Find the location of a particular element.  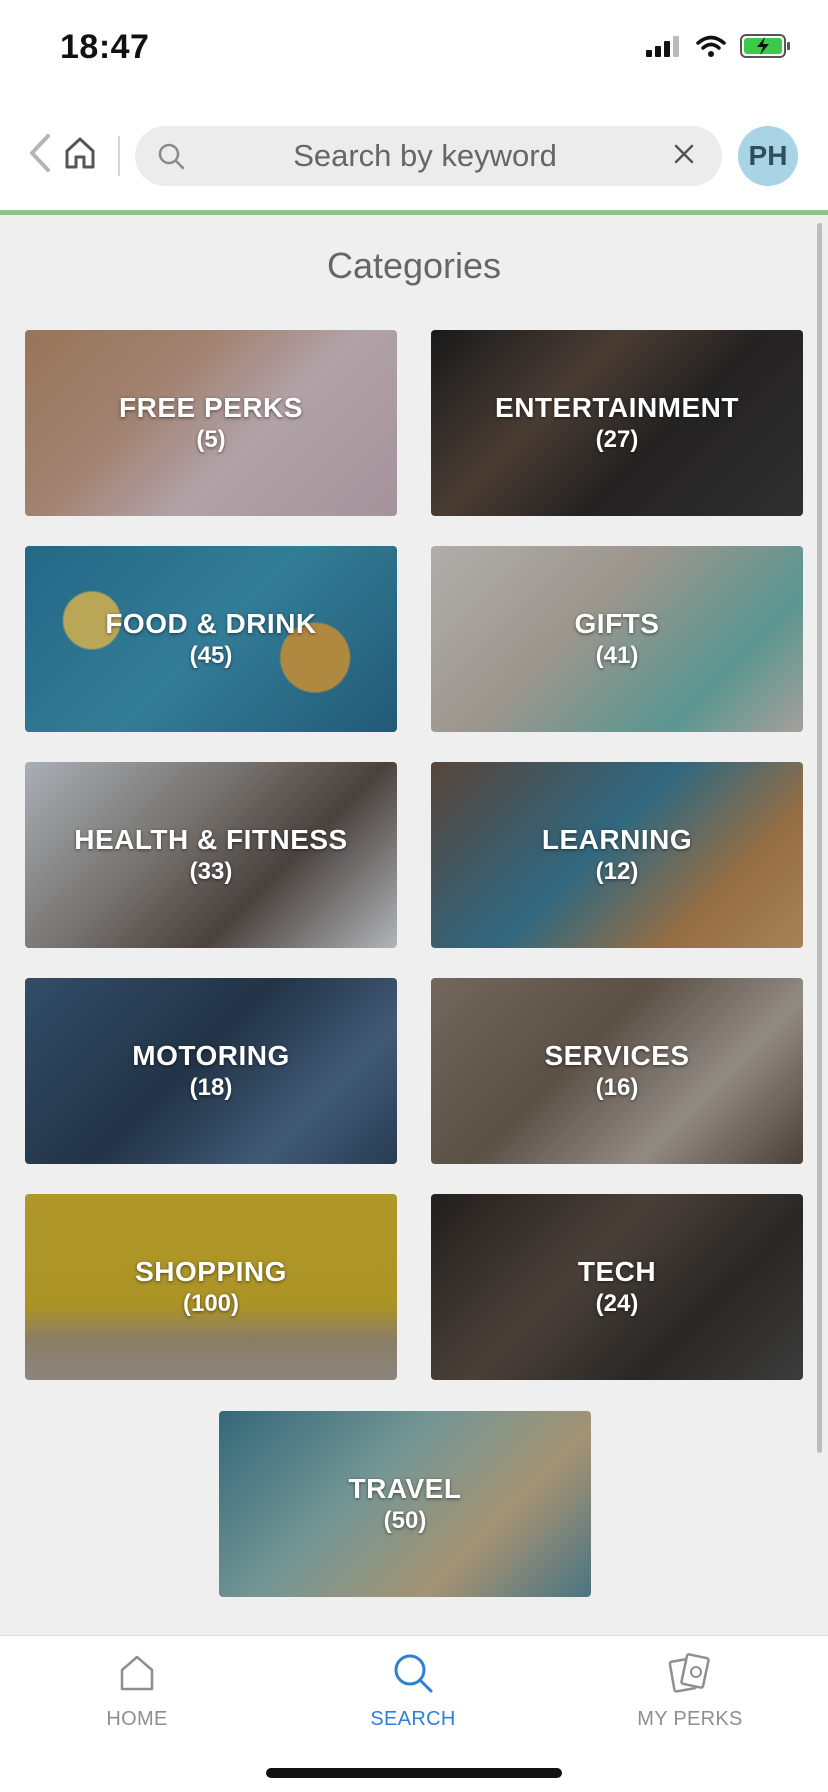

cards-icon is located at coordinates (690, 1673).